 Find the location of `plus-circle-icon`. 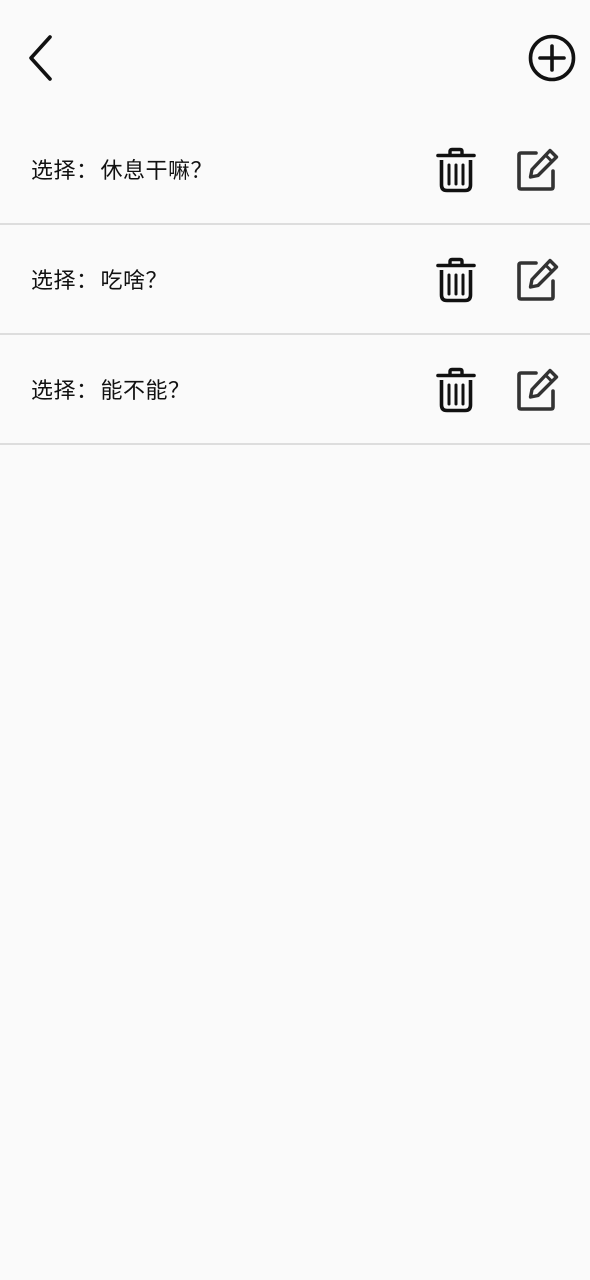

plus-circle-icon is located at coordinates (552, 58).